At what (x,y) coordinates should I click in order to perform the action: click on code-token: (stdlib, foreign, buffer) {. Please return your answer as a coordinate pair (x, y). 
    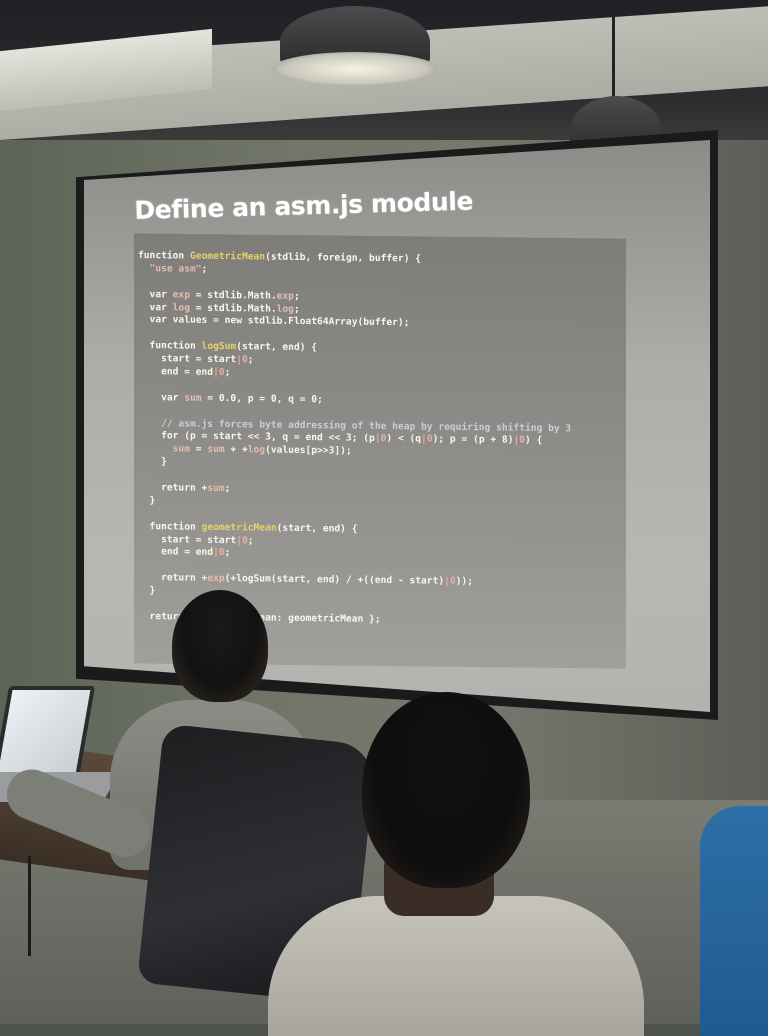
    Looking at the image, I should click on (343, 258).